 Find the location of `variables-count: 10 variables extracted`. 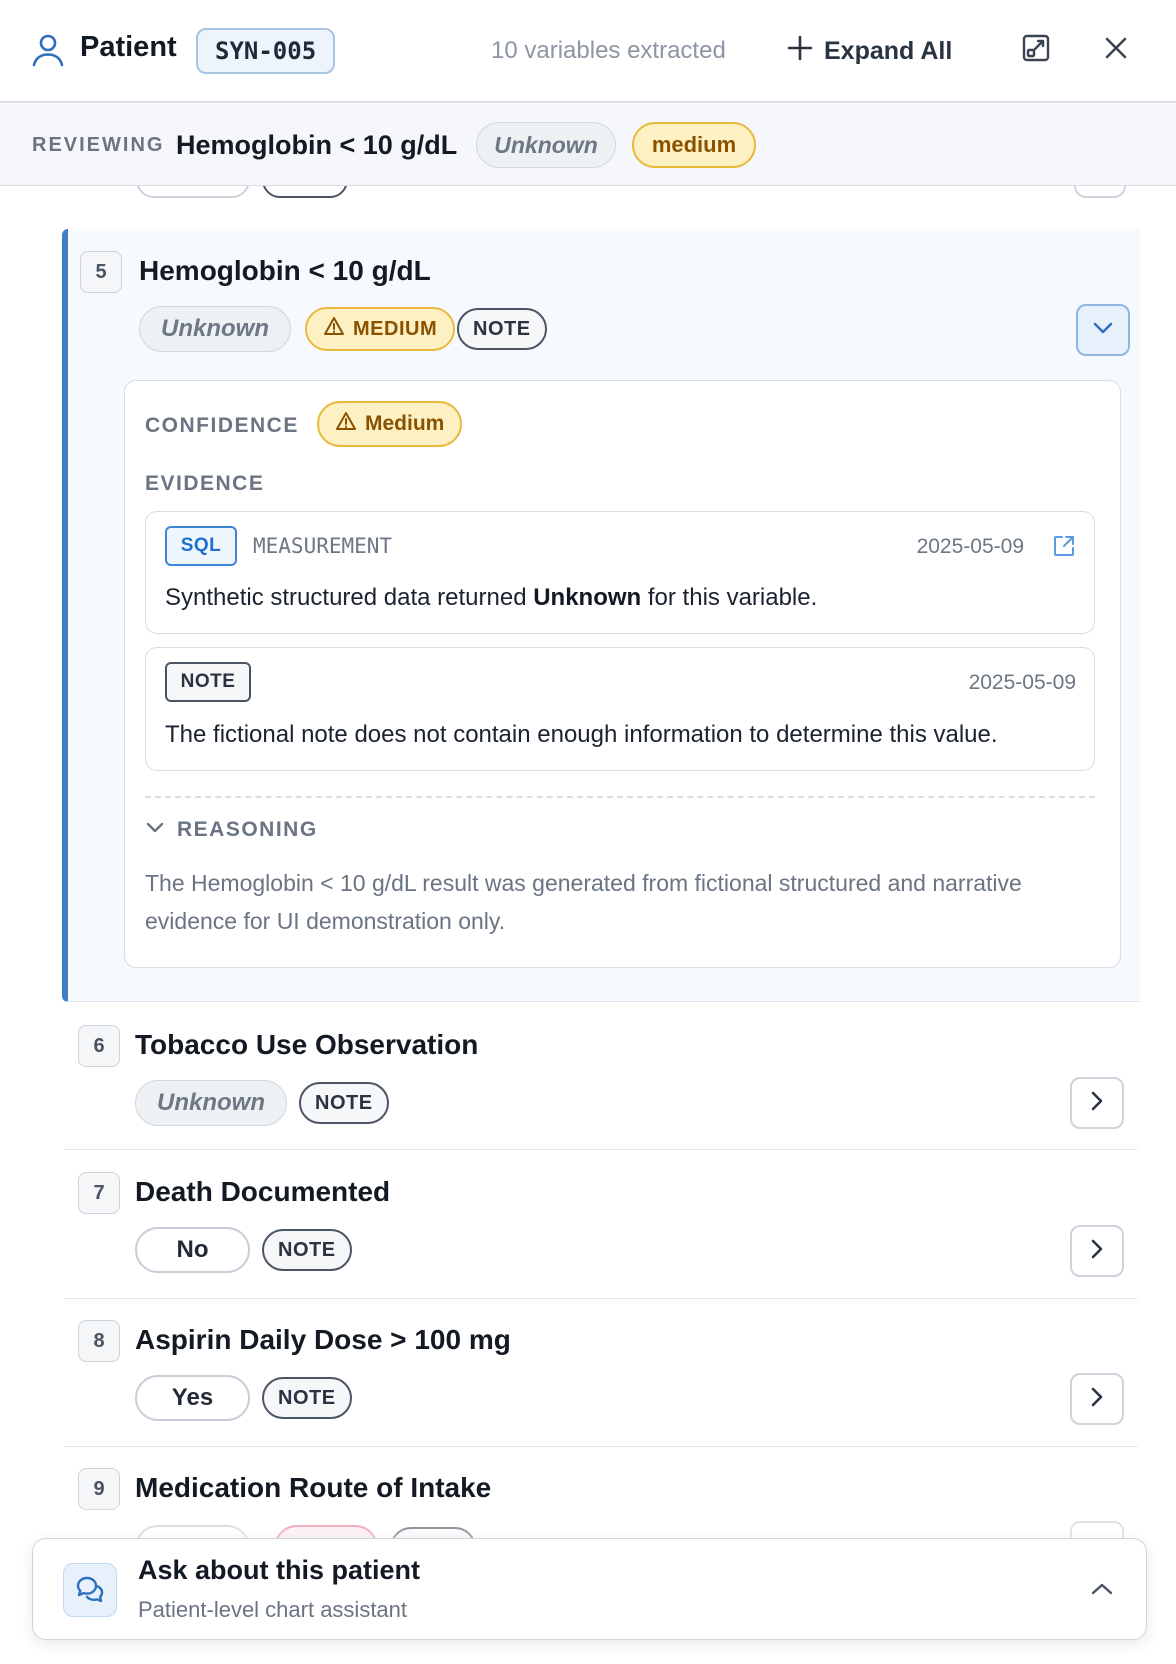

variables-count: 10 variables extracted is located at coordinates (608, 50).